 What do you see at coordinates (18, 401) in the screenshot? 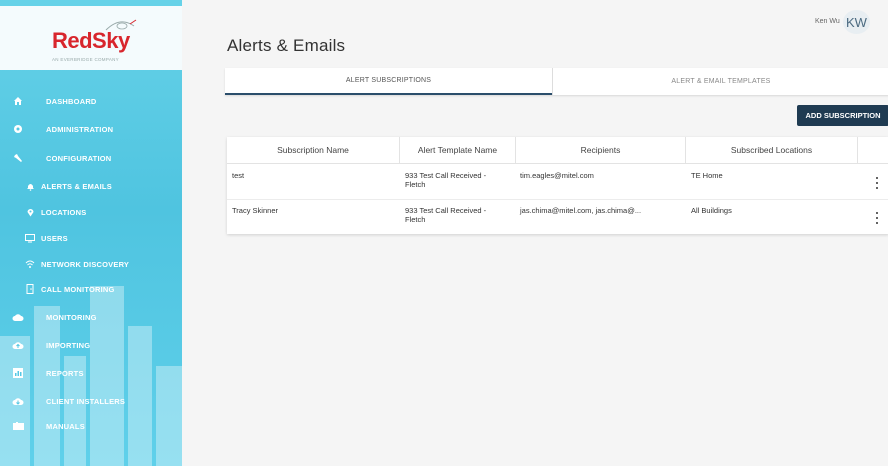
I see `cloud-download-icon` at bounding box center [18, 401].